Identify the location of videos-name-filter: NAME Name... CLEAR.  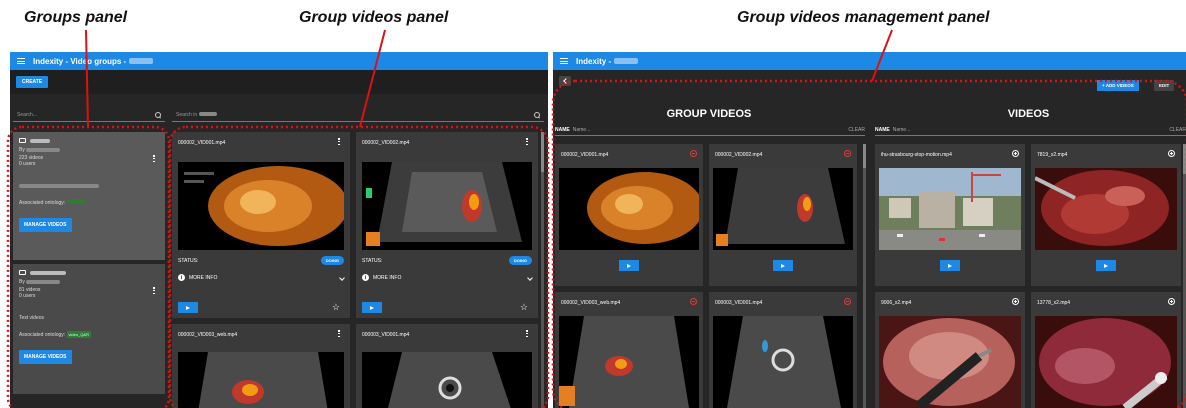
(1030, 130).